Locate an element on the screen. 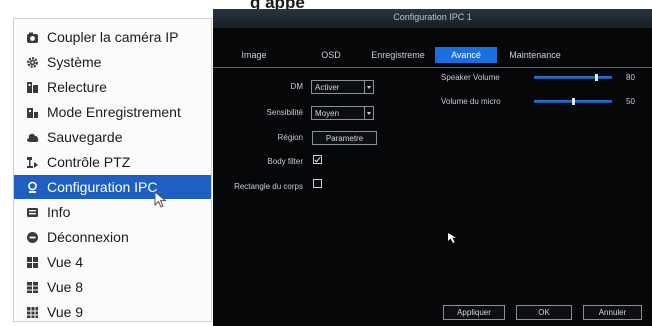  menu-item-label: Système is located at coordinates (74, 62).